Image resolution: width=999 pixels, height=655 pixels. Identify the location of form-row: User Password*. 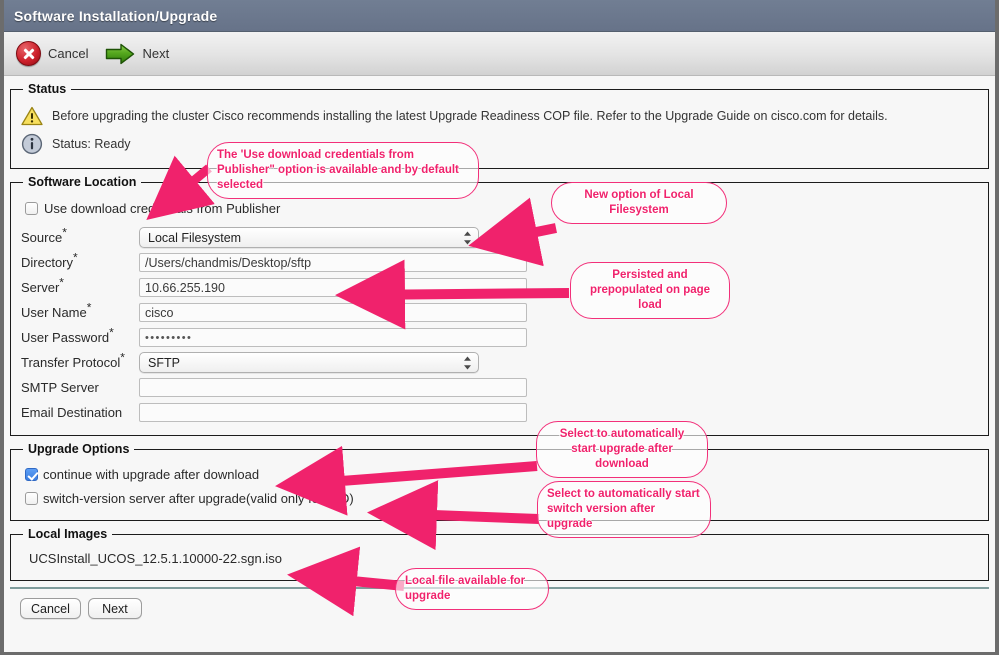
(499, 337).